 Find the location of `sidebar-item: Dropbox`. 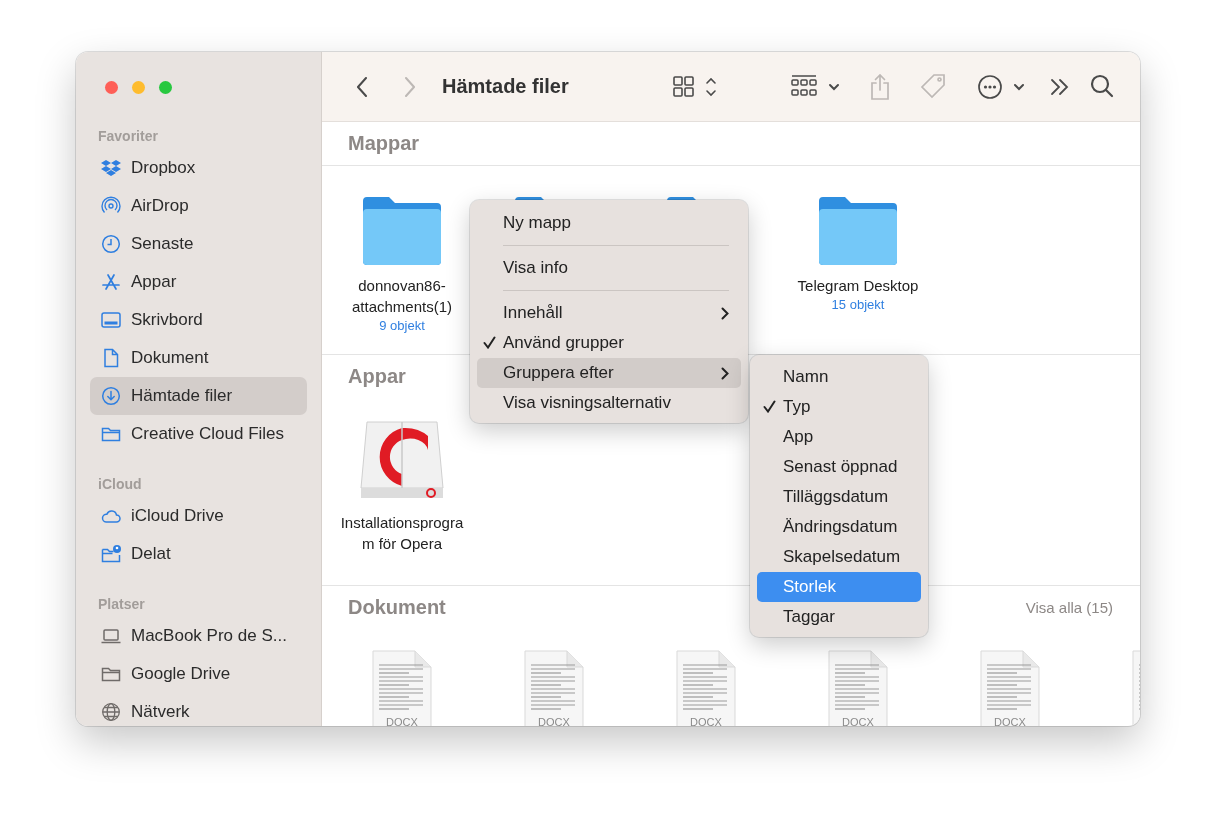

sidebar-item: Dropbox is located at coordinates (198, 168).